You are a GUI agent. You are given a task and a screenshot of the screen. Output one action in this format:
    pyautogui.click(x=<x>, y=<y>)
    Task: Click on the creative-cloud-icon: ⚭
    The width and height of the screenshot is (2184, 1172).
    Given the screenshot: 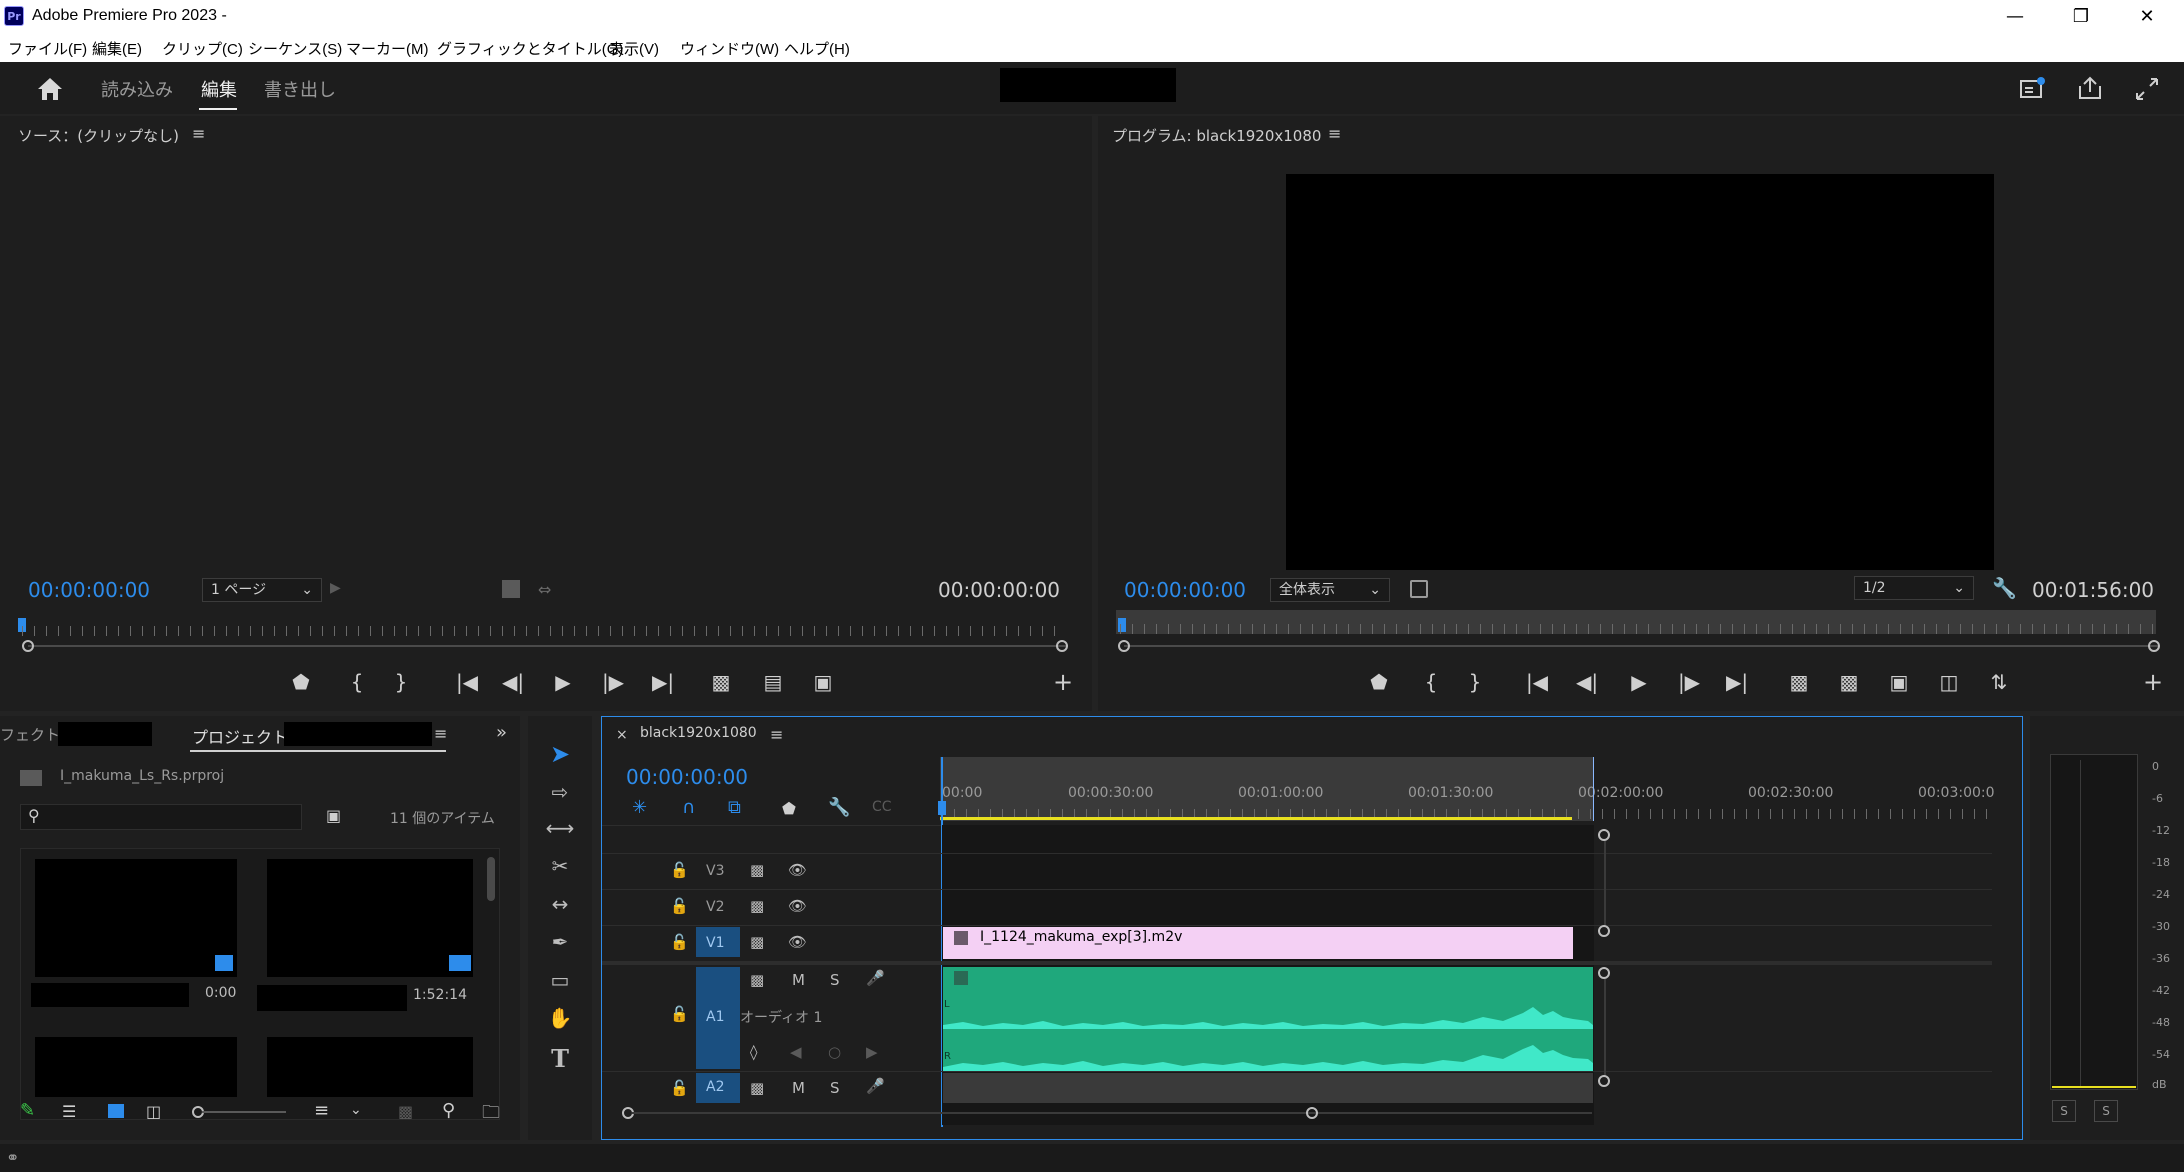 What is the action you would take?
    pyautogui.click(x=12, y=1157)
    